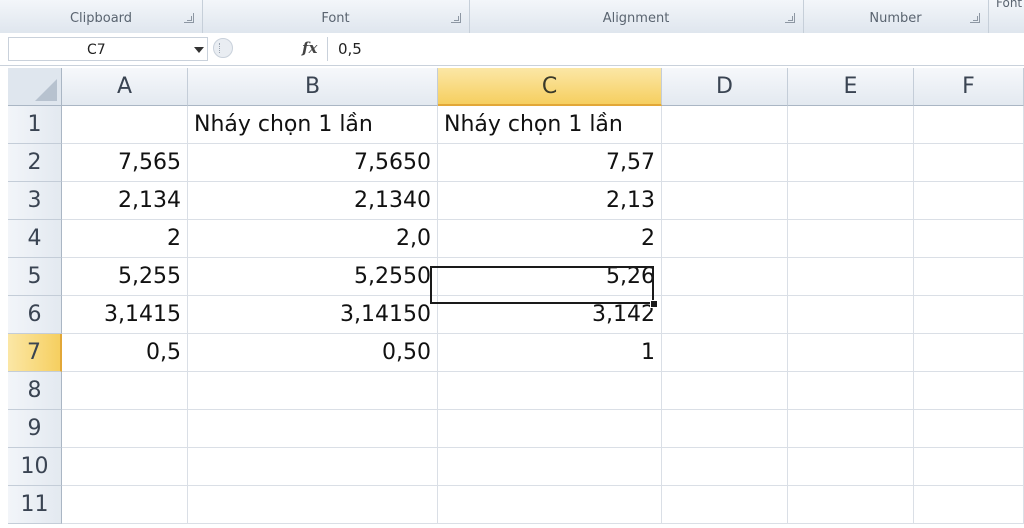 The height and width of the screenshot is (528, 1024). I want to click on cell-e8, so click(851, 391).